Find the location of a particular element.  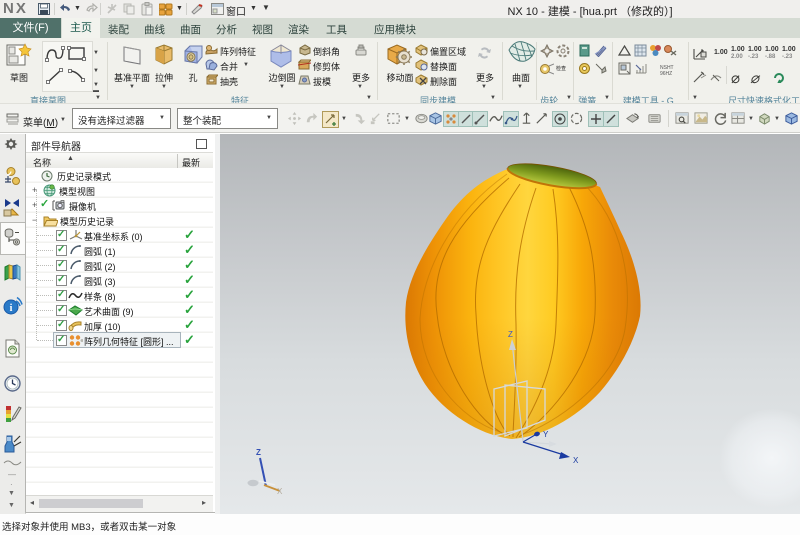

svg-text: Y is located at coordinates (546, 434).